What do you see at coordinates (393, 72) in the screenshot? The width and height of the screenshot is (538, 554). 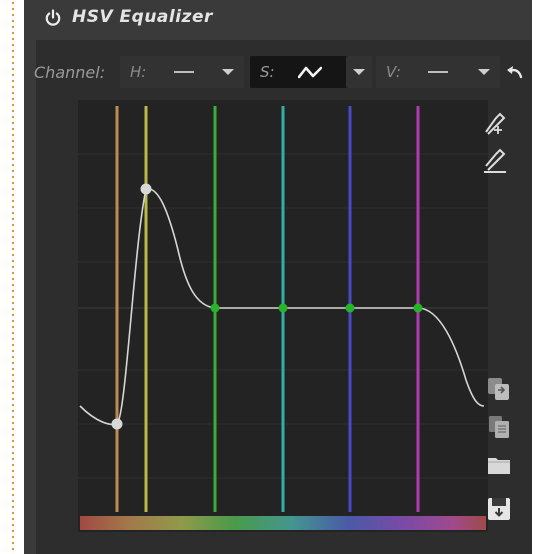 I see `channel-v-label: V:` at bounding box center [393, 72].